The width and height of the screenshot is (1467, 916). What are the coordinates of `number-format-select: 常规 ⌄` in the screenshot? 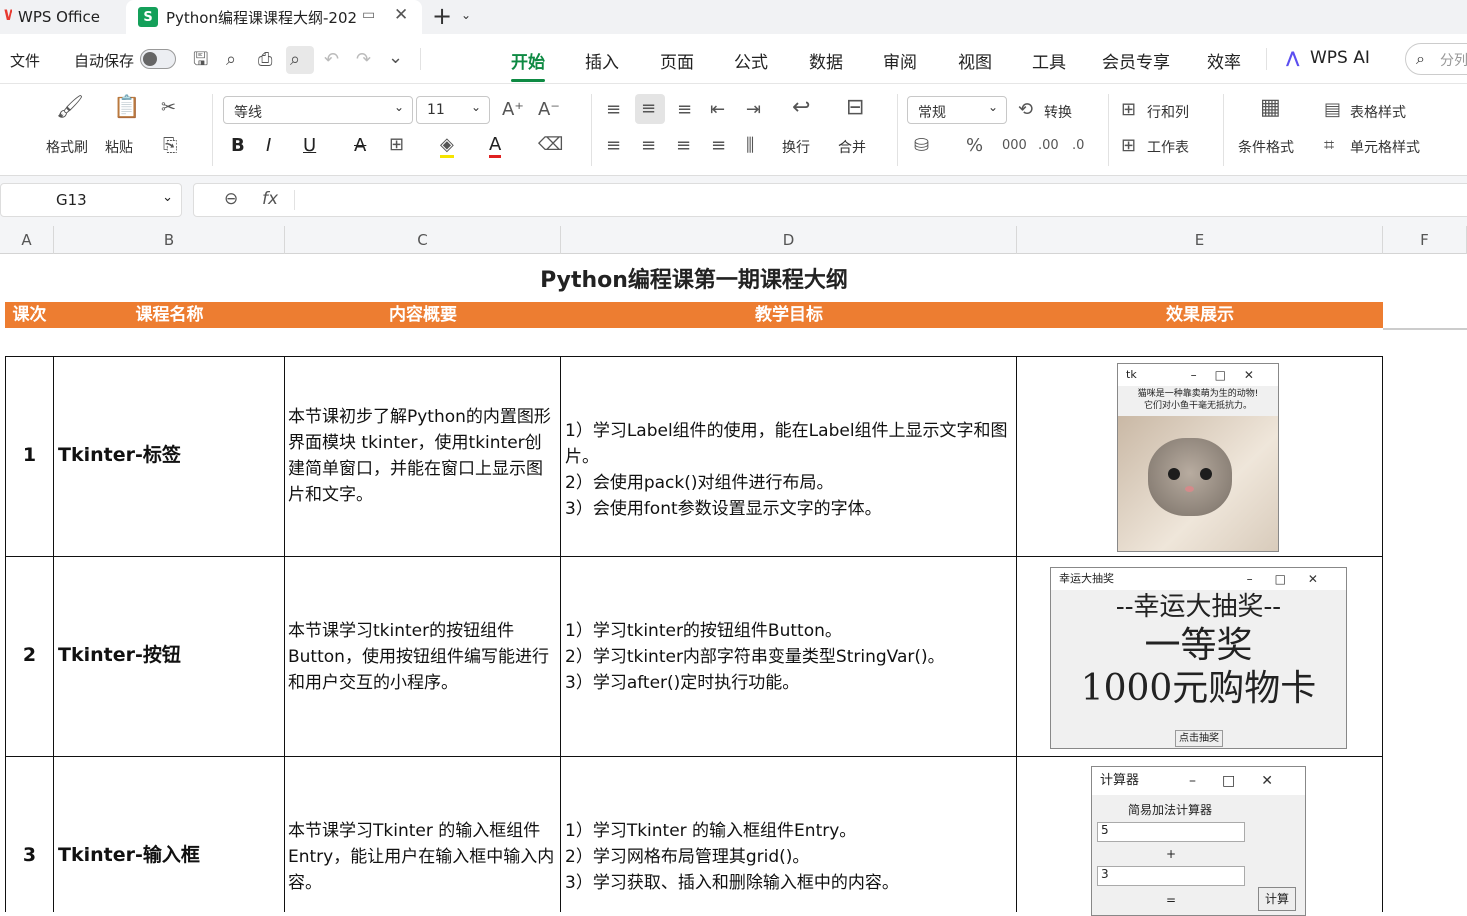 It's located at (957, 110).